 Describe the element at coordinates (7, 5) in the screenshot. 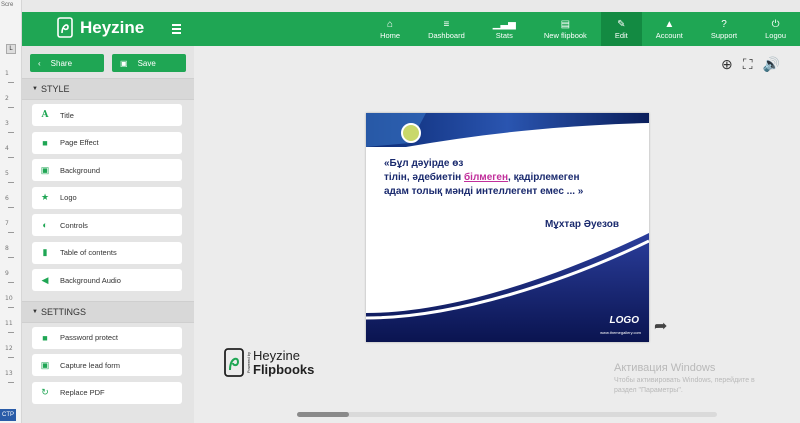

I see `ruler-label: Scre` at that location.